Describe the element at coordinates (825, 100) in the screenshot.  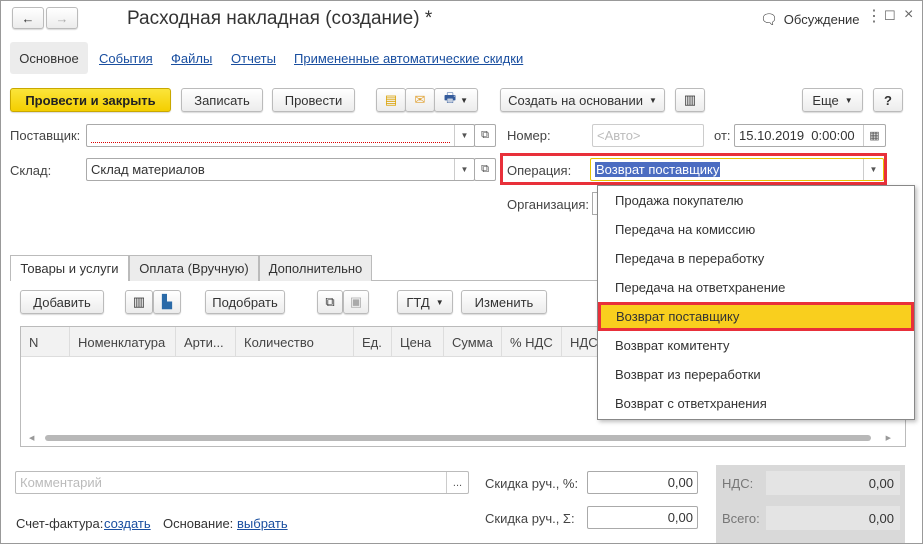
I see `more-label: Еще` at that location.